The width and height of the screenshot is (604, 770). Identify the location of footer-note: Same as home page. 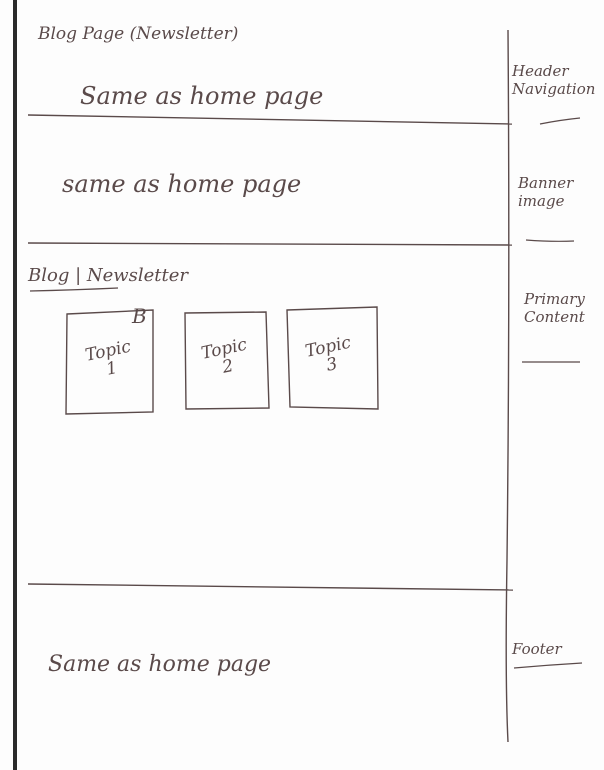
(160, 664).